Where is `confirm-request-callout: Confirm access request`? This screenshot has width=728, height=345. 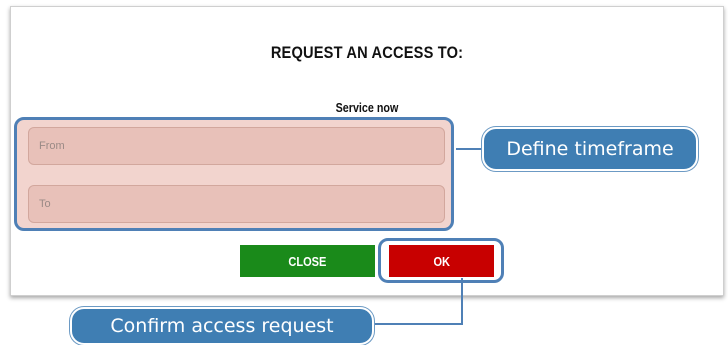 confirm-request-callout: Confirm access request is located at coordinates (222, 326).